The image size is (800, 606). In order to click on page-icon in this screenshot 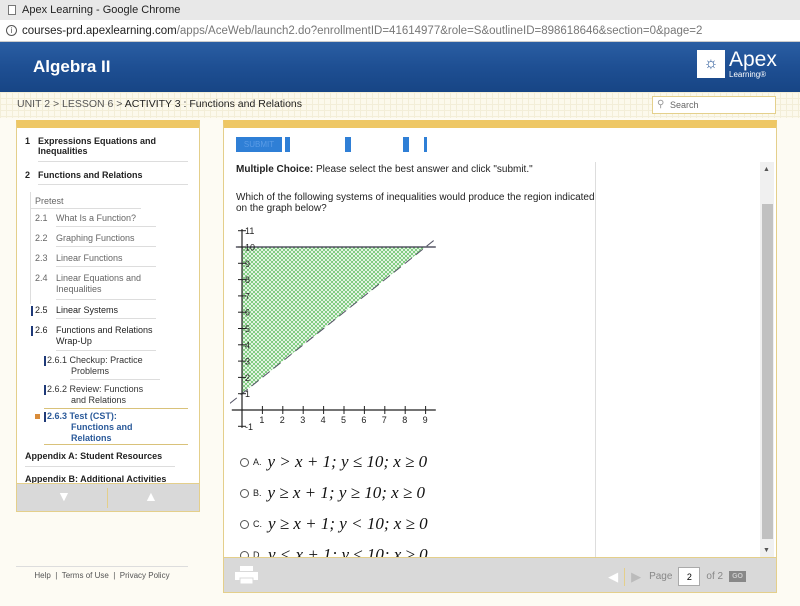, I will do `click(12, 10)`.